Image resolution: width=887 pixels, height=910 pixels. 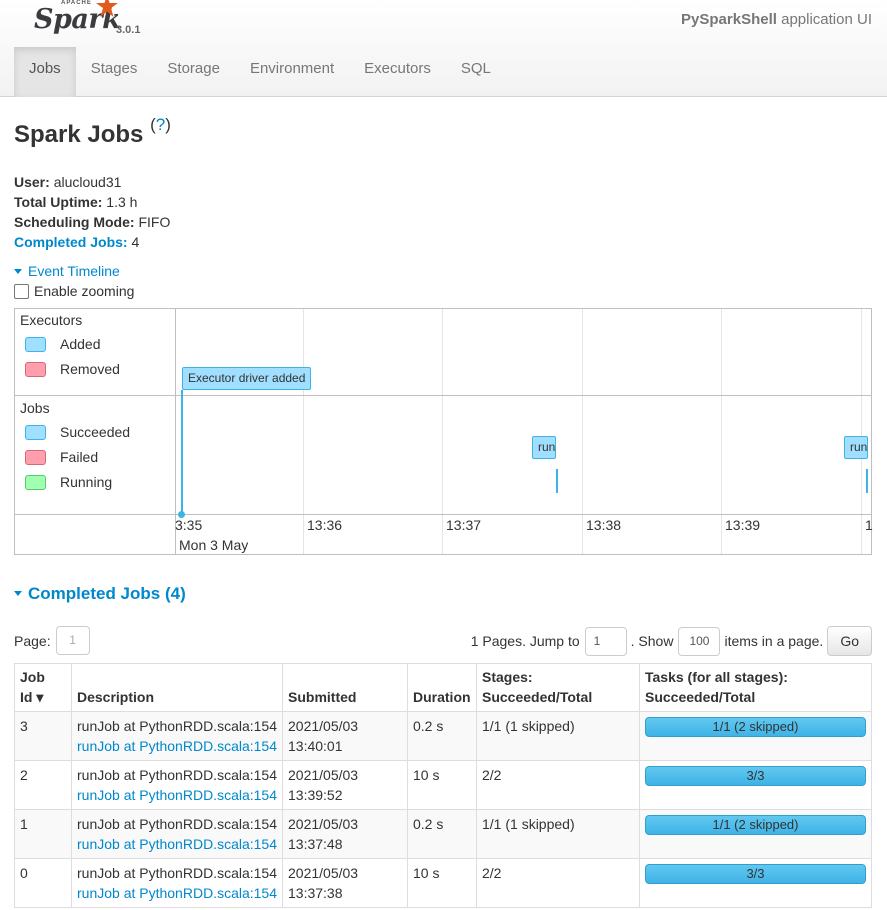 I want to click on duration-cell: 0.2 s, so click(x=442, y=834).